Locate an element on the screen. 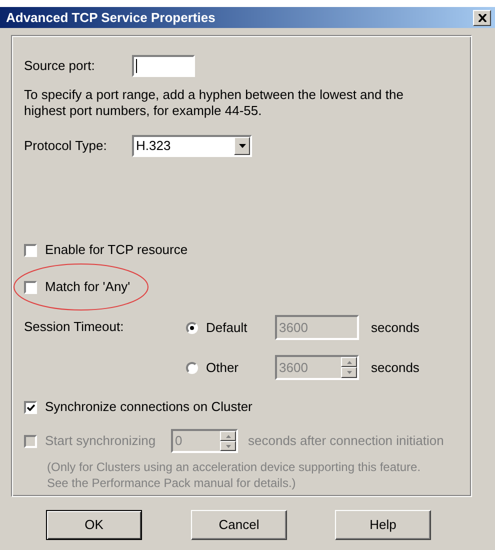 This screenshot has height=550, width=495. dialog-button: Cancel is located at coordinates (239, 525).